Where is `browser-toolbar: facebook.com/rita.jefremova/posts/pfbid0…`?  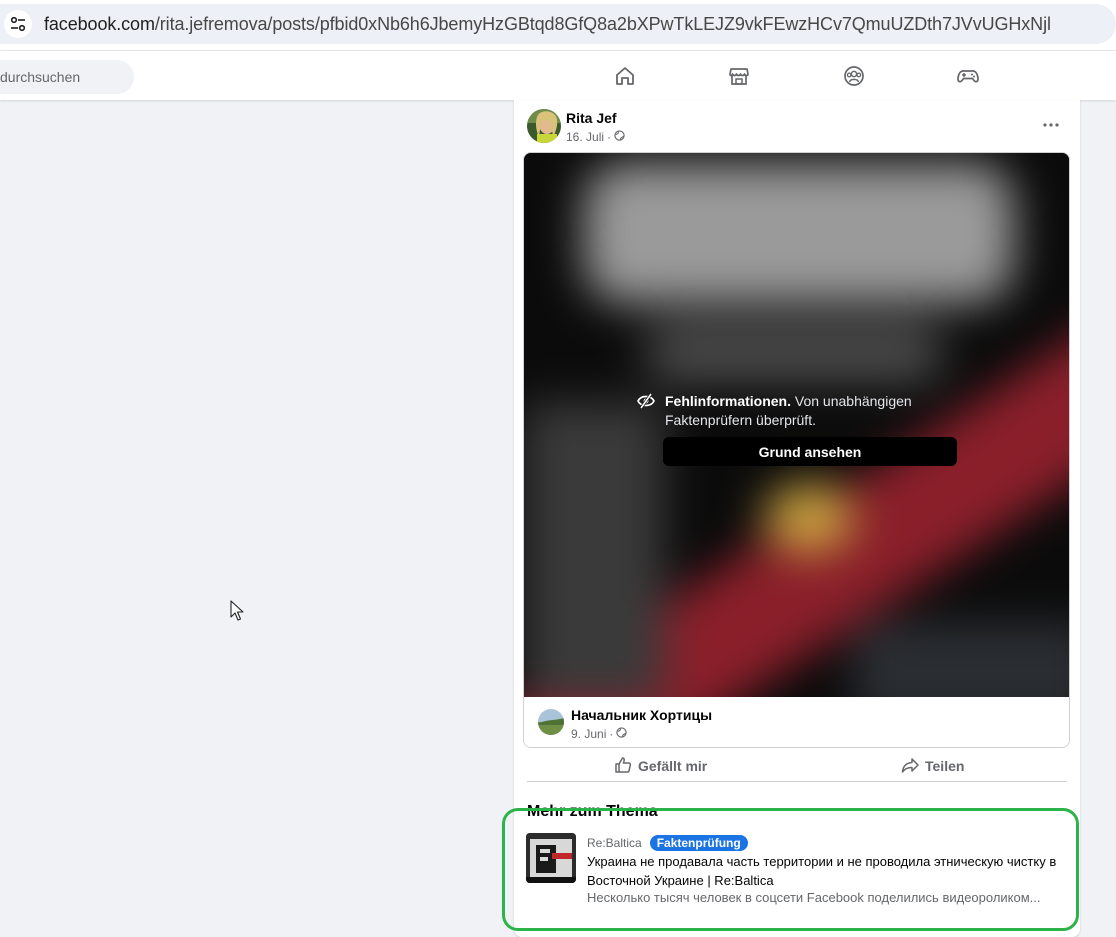
browser-toolbar: facebook.com/rita.jefremova/posts/pfbid0… is located at coordinates (558, 25).